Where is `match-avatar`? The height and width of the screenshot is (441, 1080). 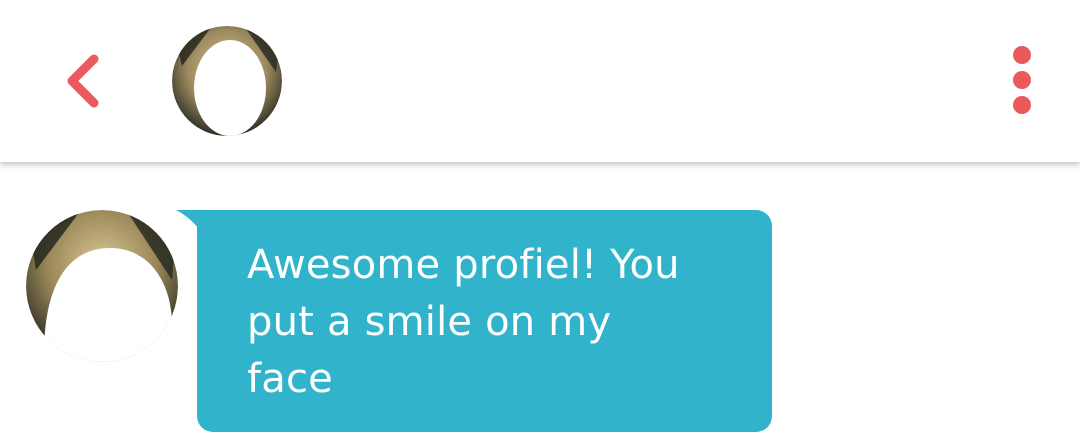 match-avatar is located at coordinates (227, 81).